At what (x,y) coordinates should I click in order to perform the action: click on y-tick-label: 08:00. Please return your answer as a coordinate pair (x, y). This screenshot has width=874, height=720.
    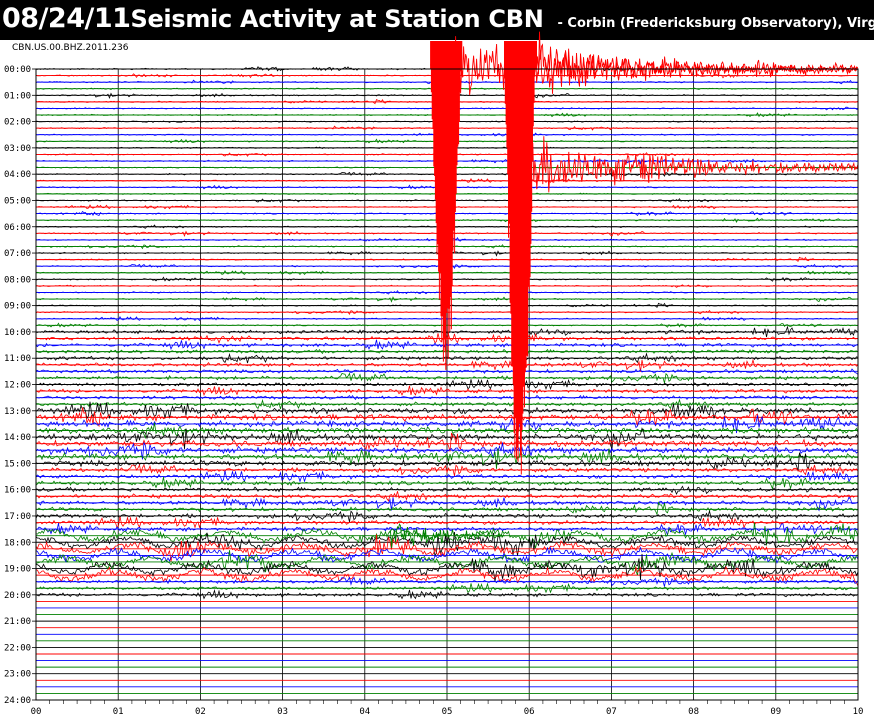
    Looking at the image, I should click on (17, 280).